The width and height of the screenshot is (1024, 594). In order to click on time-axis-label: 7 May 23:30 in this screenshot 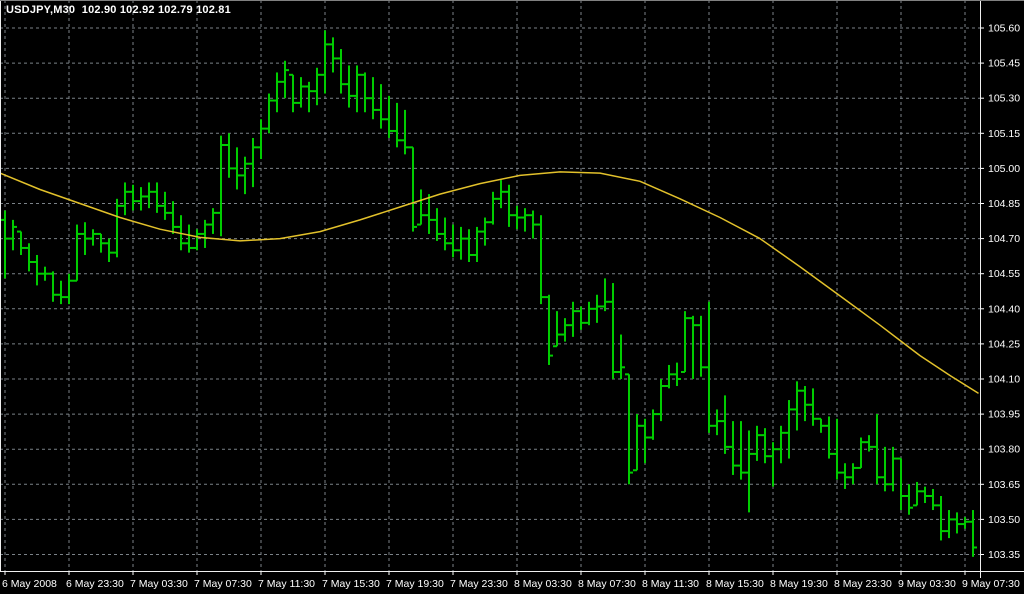, I will do `click(479, 584)`.